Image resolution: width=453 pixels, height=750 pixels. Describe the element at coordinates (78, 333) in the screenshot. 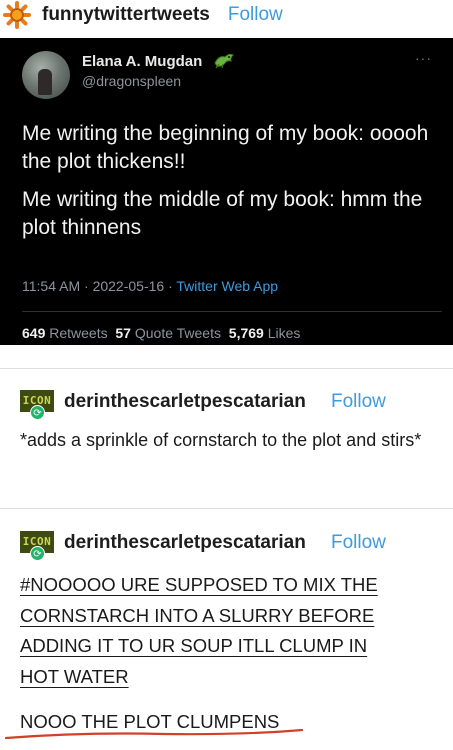

I see `retweets-label: Retweets` at that location.